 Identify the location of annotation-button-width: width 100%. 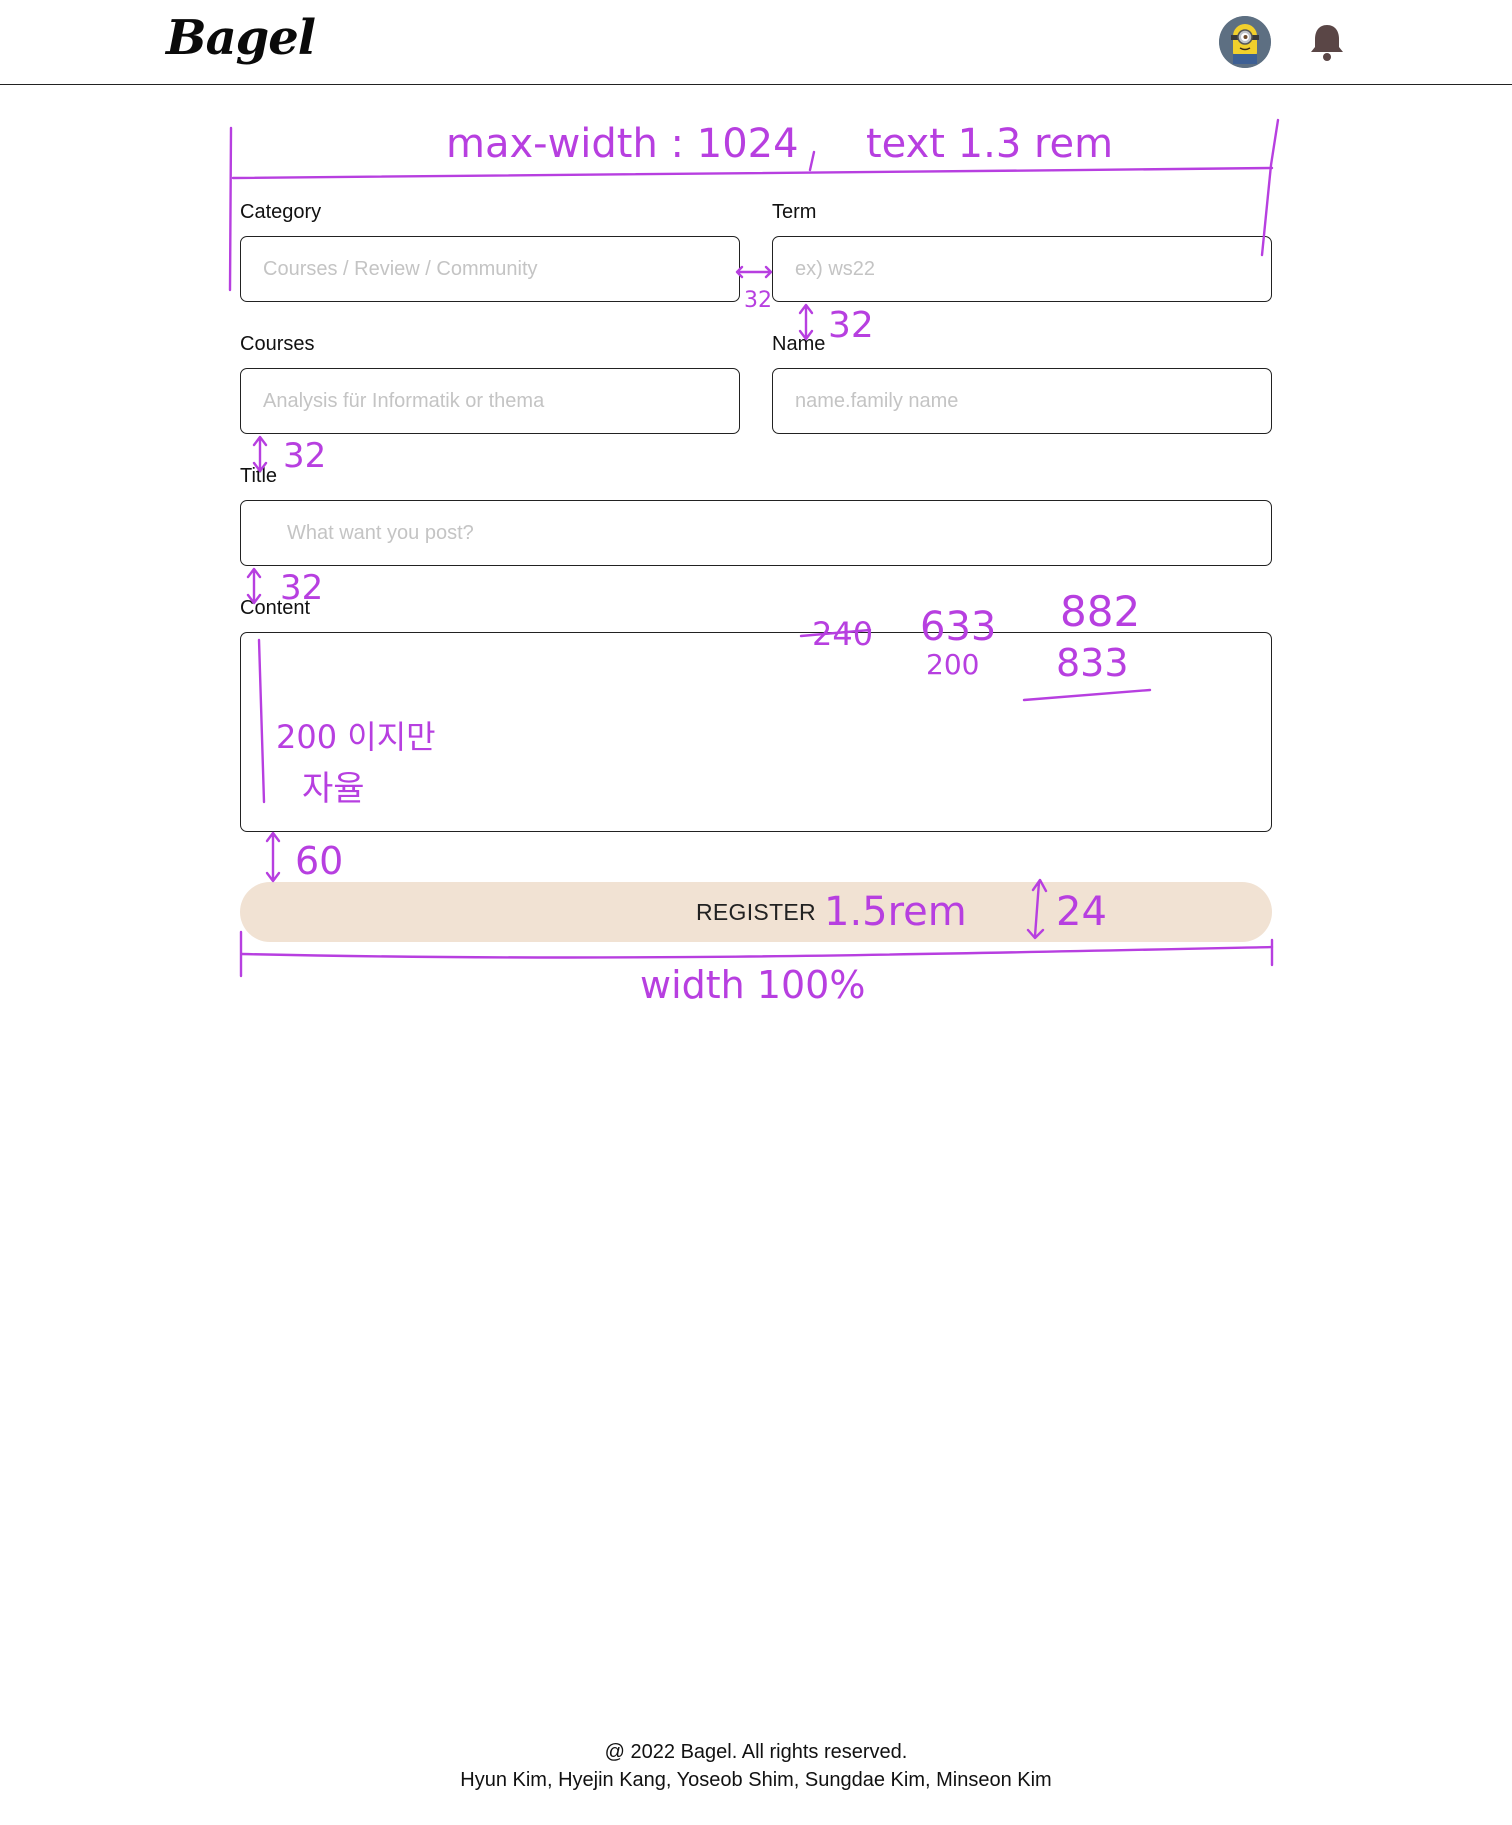
(752, 985).